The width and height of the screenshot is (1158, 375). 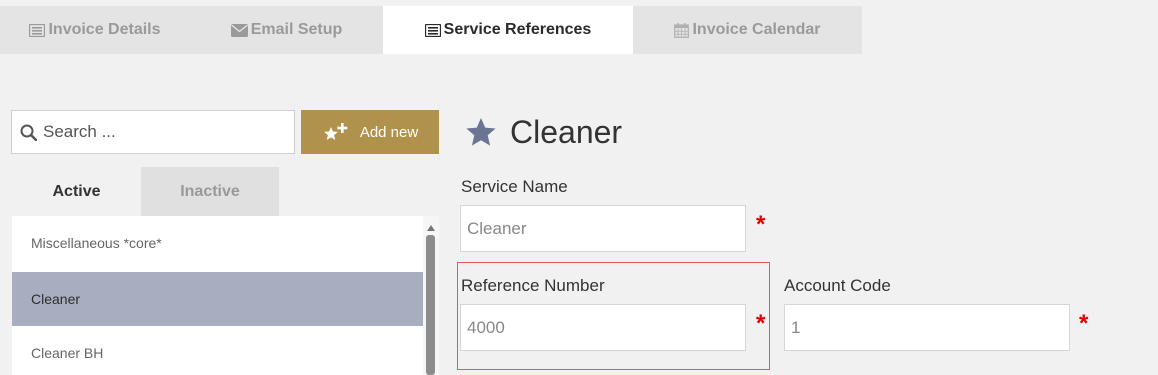 I want to click on list-item-label: Miscellaneous *core*, so click(x=96, y=243).